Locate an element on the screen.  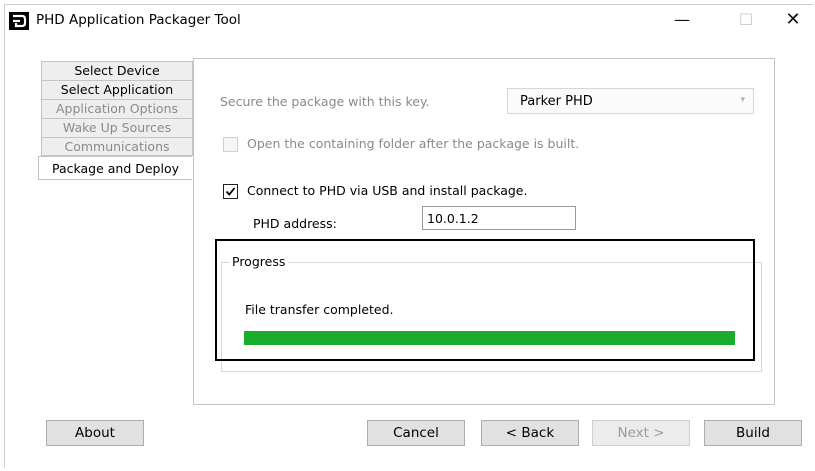
progress-status-text: File transfer completed. is located at coordinates (319, 309).